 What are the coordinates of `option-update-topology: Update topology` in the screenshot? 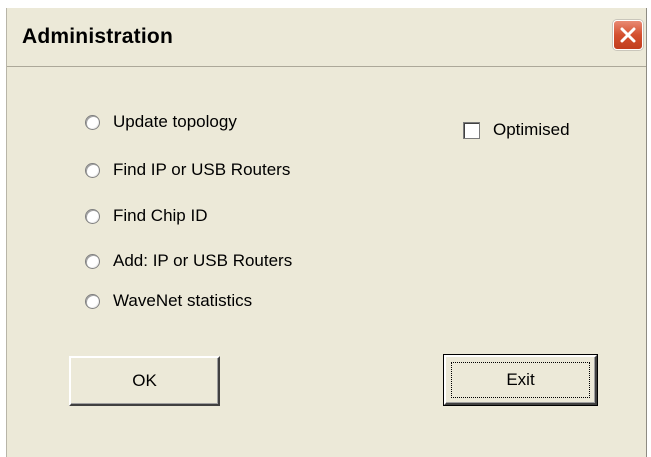 It's located at (161, 122).